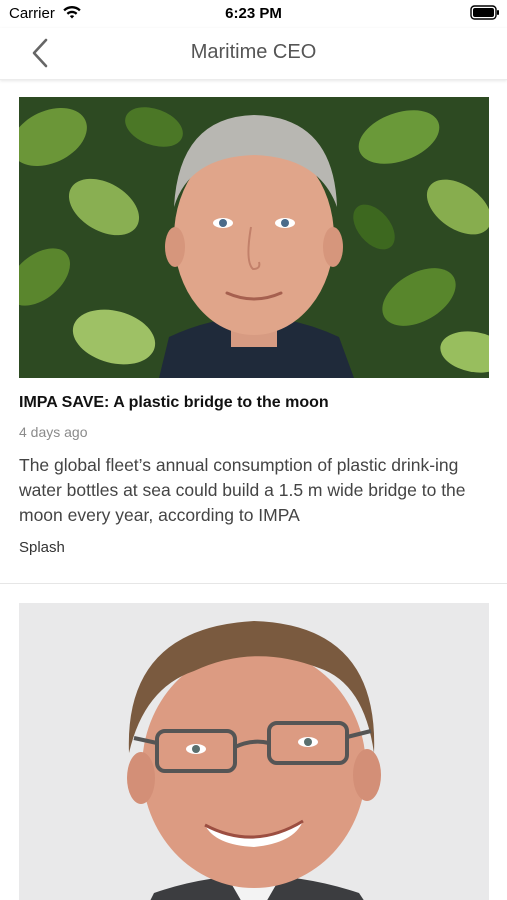 Image resolution: width=507 pixels, height=900 pixels. What do you see at coordinates (42, 547) in the screenshot?
I see `article-source: Splash` at bounding box center [42, 547].